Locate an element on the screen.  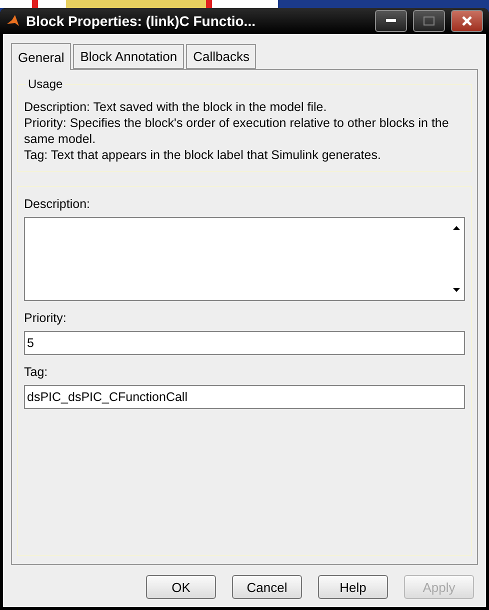
input-field: dsPIC_dsPIC_CFunctionCall is located at coordinates (244, 397).